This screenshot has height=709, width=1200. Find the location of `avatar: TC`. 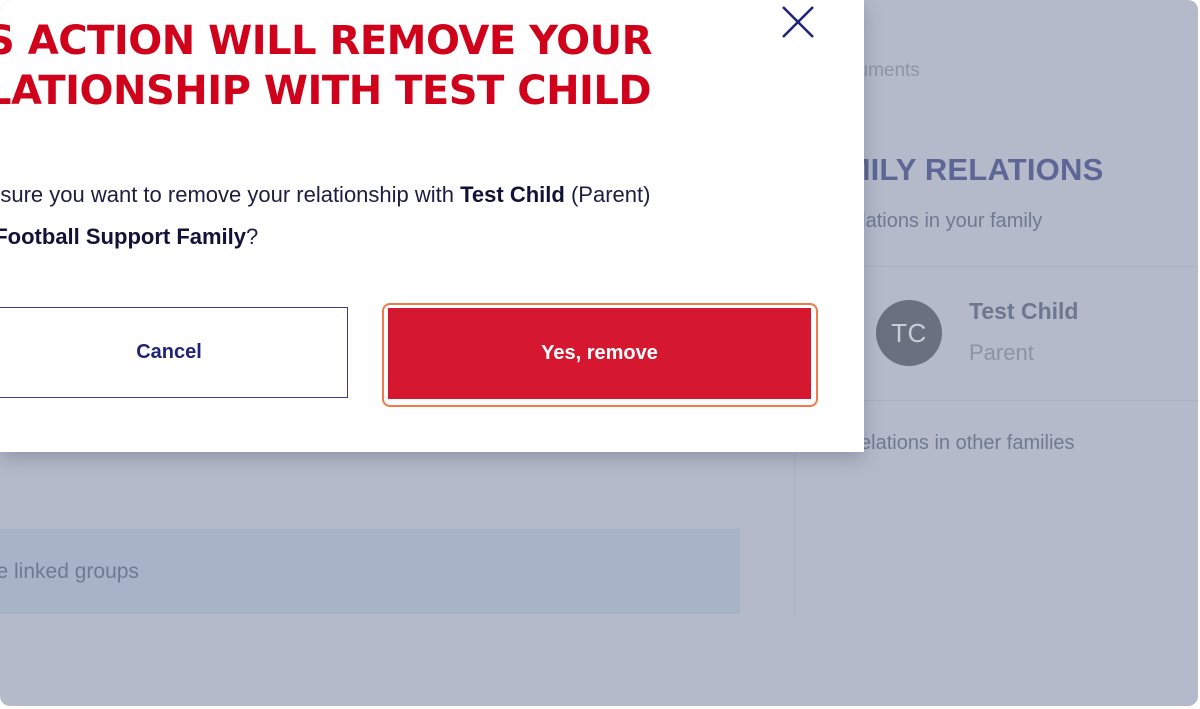

avatar: TC is located at coordinates (909, 333).